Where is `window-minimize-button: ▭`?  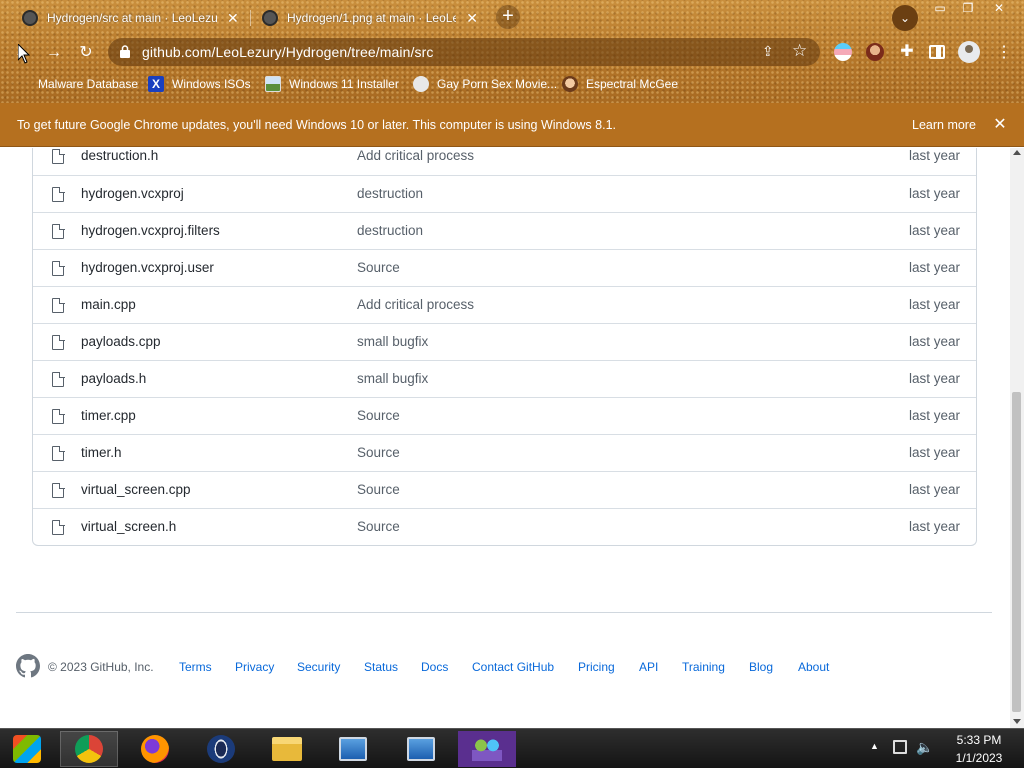
window-minimize-button: ▭ is located at coordinates (940, 9).